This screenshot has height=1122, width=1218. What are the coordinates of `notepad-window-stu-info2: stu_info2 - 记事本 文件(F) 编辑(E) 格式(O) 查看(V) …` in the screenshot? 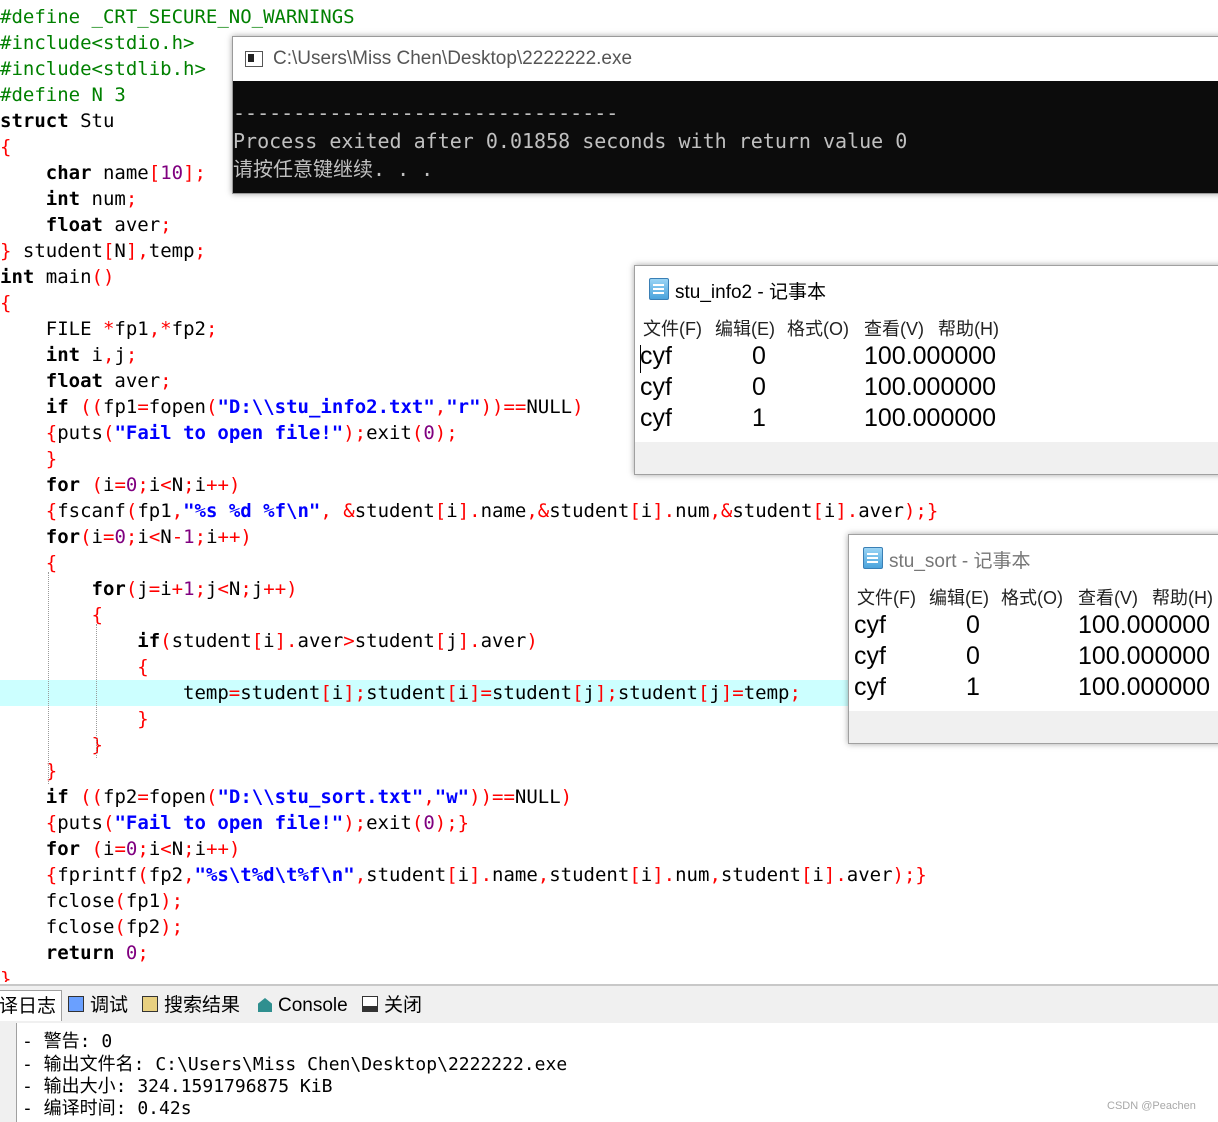 It's located at (926, 370).